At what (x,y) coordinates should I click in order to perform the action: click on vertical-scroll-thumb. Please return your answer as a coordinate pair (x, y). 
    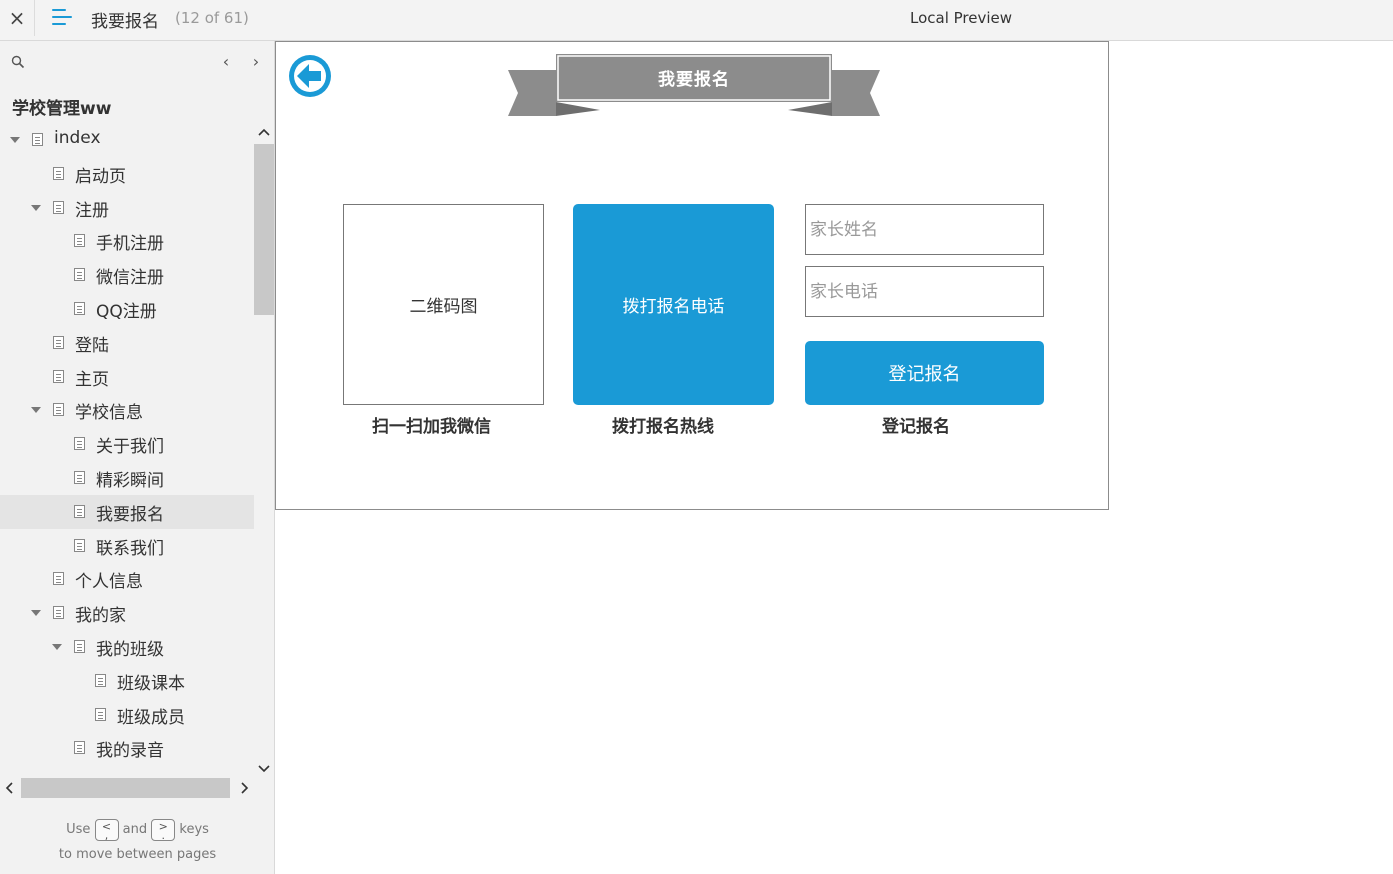
    Looking at the image, I should click on (264, 229).